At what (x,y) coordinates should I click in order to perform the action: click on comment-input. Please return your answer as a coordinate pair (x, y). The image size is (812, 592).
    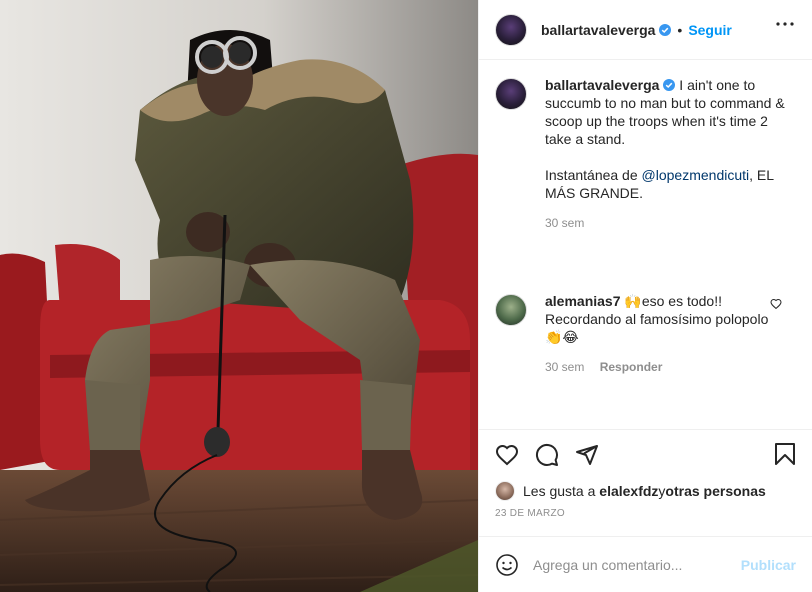
    Looking at the image, I should click on (637, 564).